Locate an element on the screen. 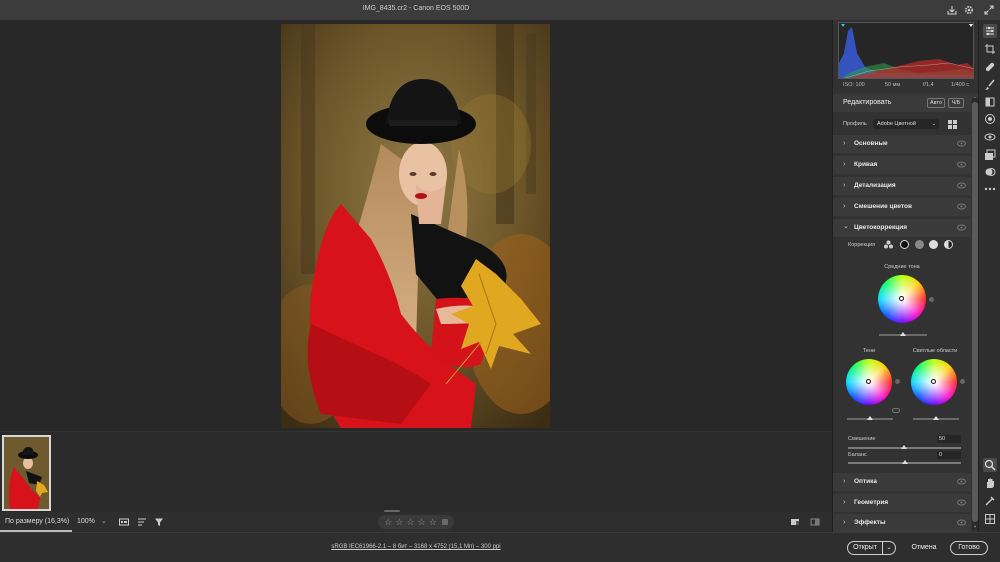 Image resolution: width=1000 pixels, height=562 pixels. compare-view-icon is located at coordinates (815, 522).